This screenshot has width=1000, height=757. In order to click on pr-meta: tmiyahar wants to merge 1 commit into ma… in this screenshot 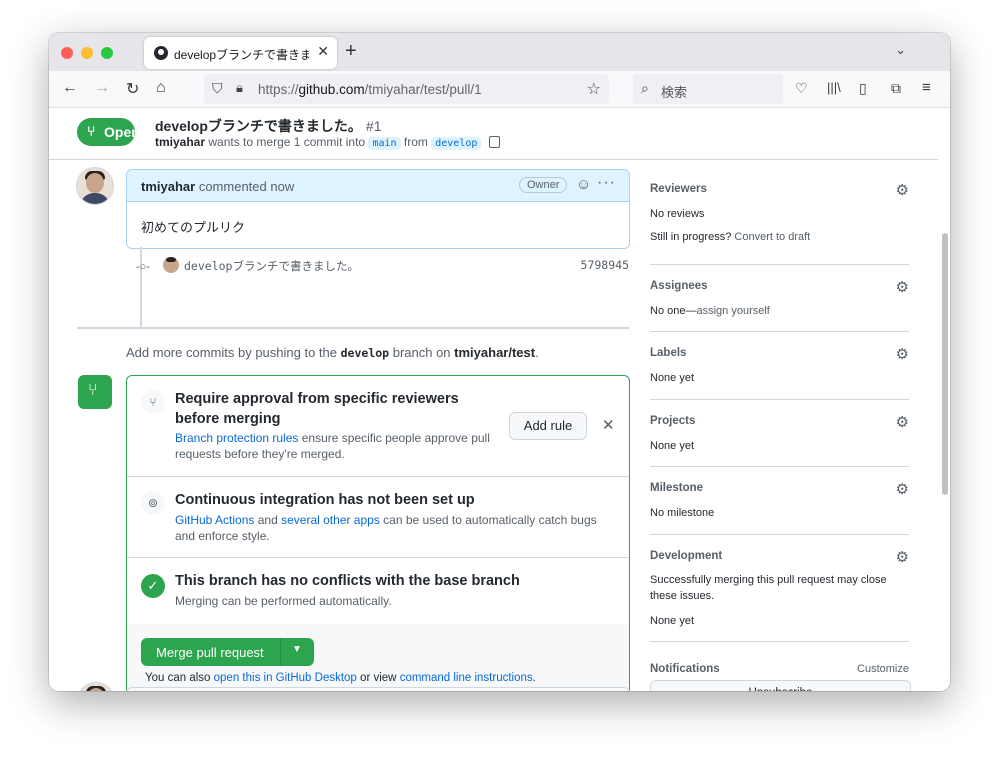, I will do `click(327, 143)`.